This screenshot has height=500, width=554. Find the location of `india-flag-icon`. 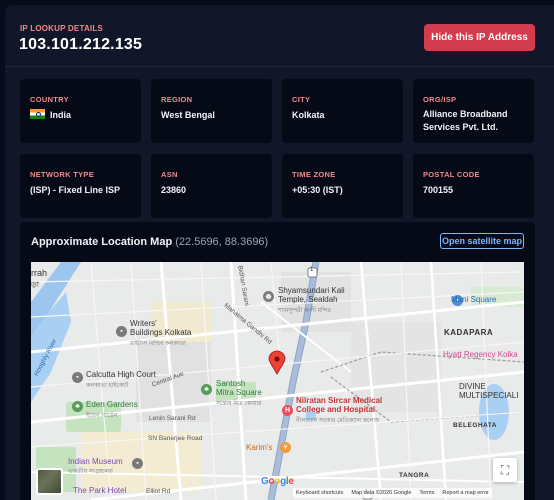

india-flag-icon is located at coordinates (37, 114).